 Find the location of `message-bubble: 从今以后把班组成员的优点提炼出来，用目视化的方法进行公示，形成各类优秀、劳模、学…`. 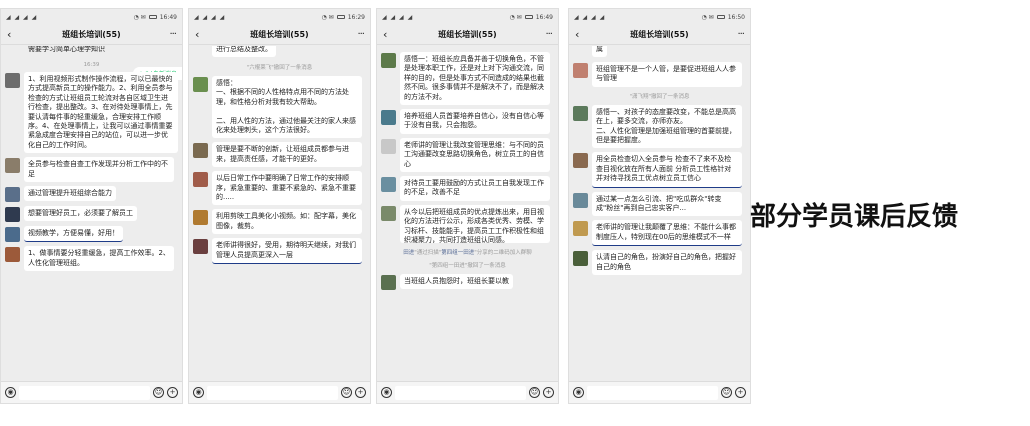

message-bubble: 从今以后把班组成员的优点提炼出来，用目视化的方法进行公示，形成各类优秀、劳模、学… is located at coordinates (475, 223).